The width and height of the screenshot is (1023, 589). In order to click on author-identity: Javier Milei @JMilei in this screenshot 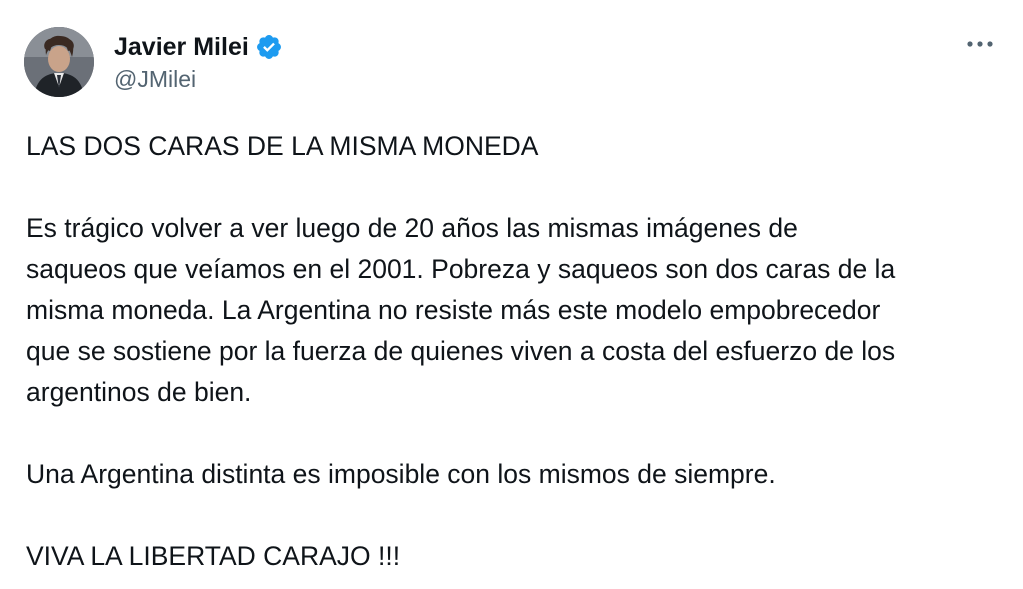, I will do `click(198, 62)`.